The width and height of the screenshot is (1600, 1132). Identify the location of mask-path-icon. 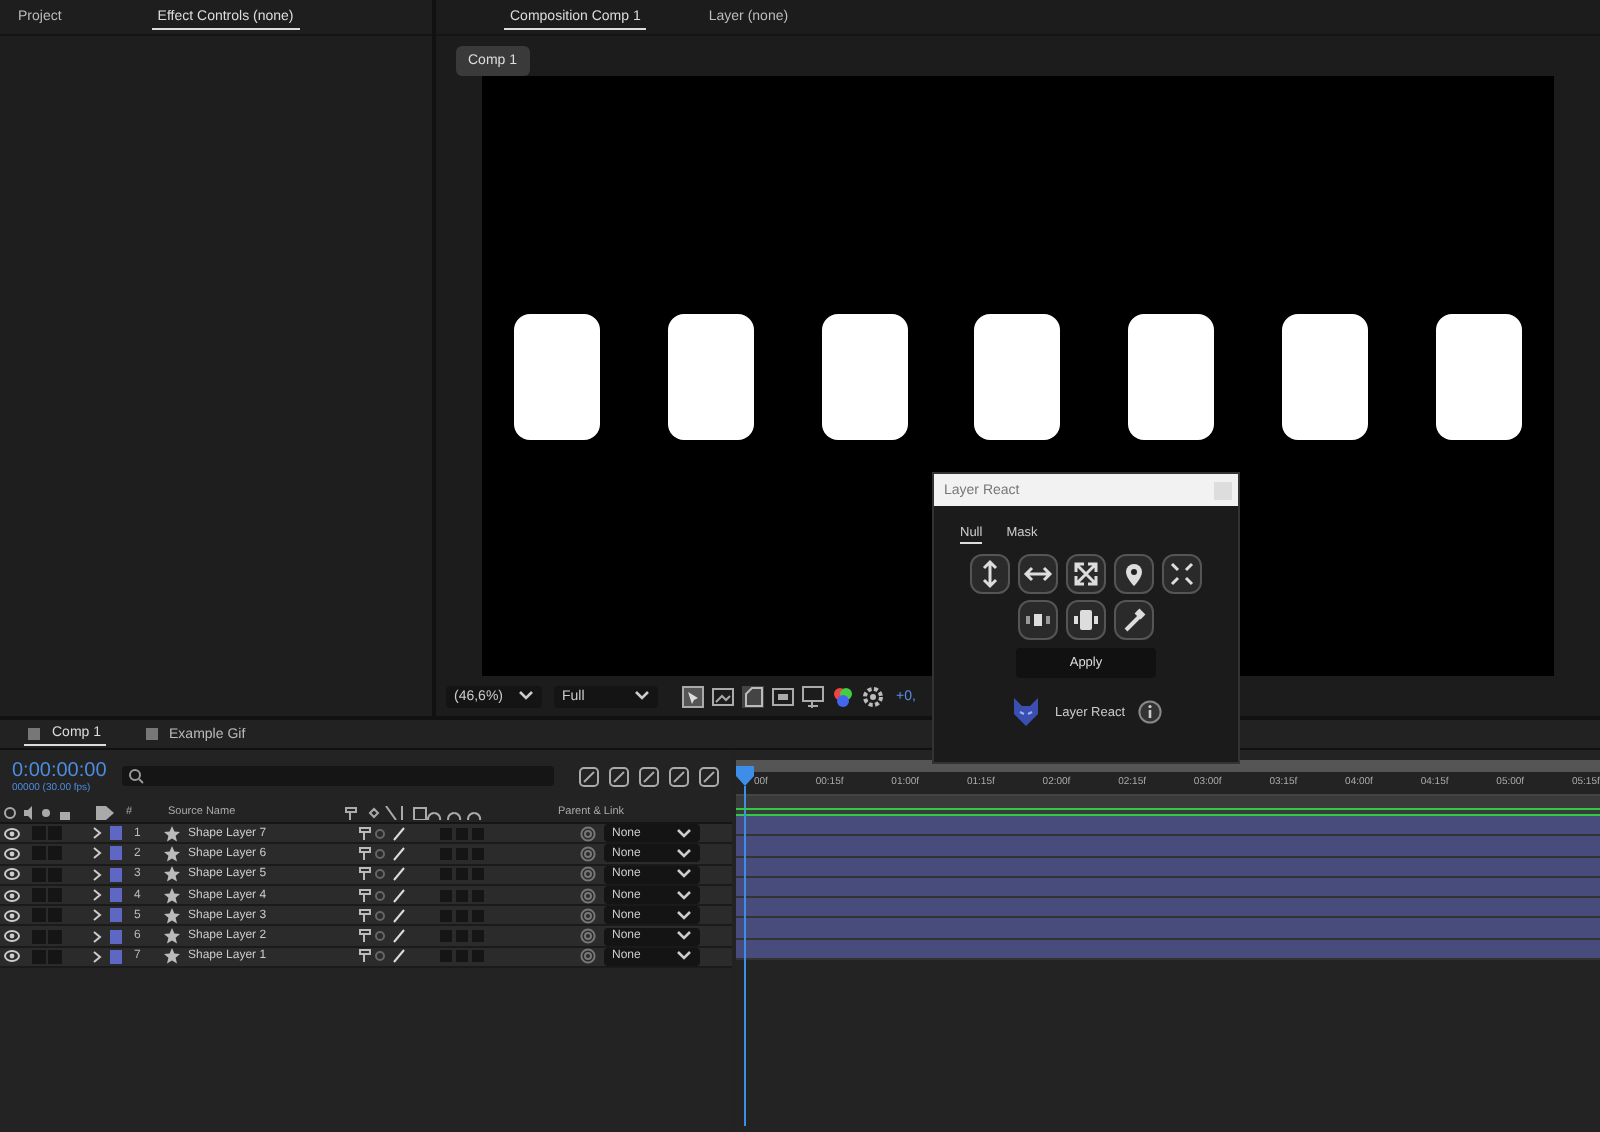
(753, 696).